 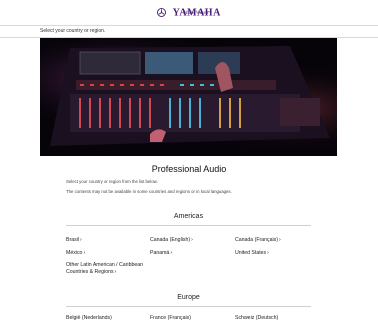 I want to click on americas-column-3: Canada (Français)› United States›, so click(x=258, y=246).